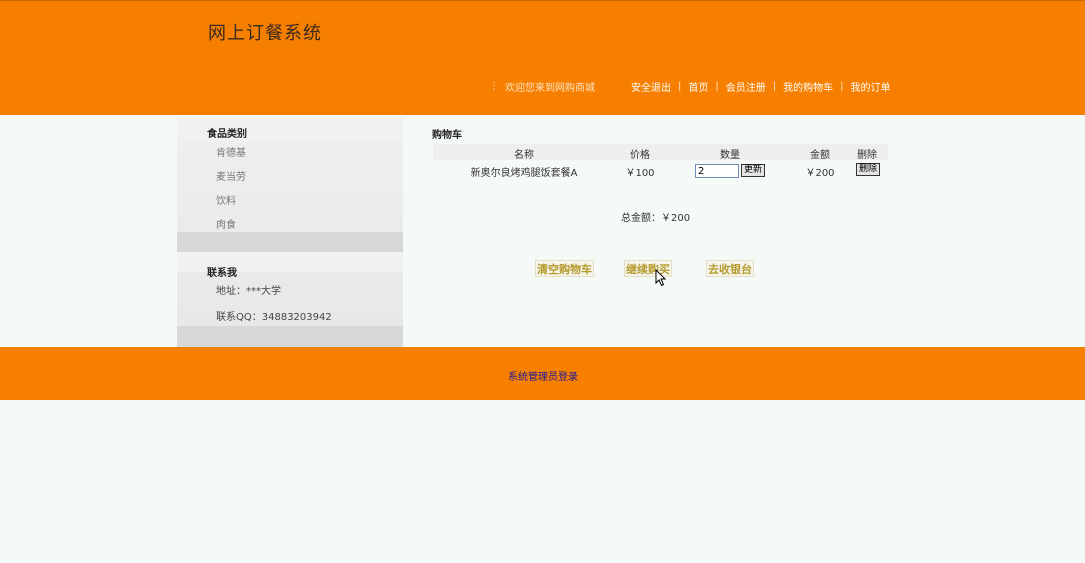 This screenshot has width=1085, height=563. I want to click on admin-login-link: 系统管理员登录, so click(543, 375).